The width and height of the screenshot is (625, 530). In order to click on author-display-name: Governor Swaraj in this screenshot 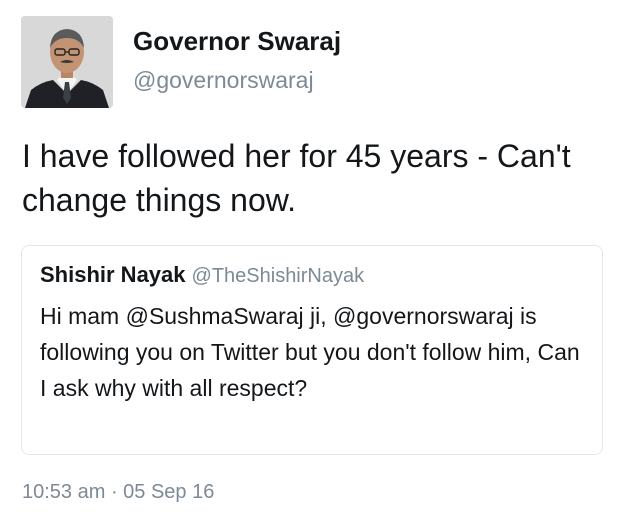, I will do `click(237, 41)`.